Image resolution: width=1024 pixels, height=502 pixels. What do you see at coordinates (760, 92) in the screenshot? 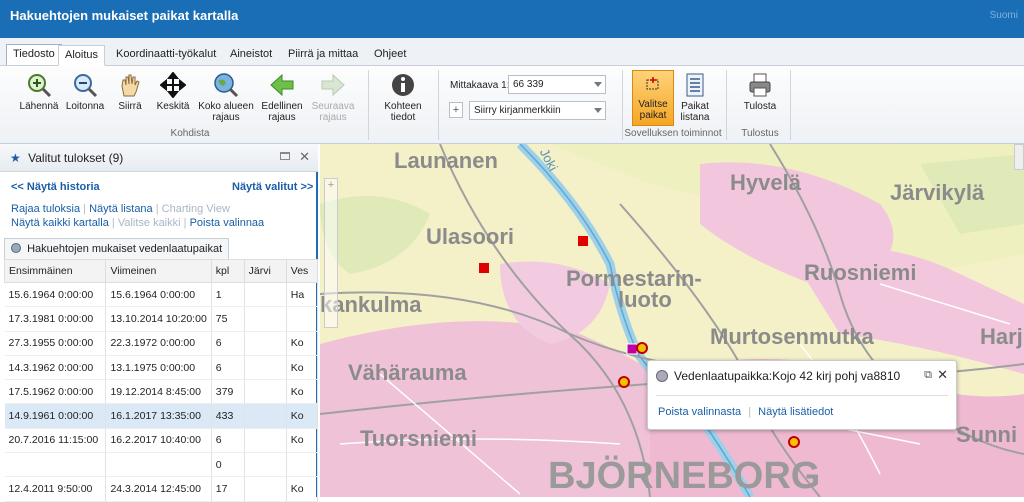
I see `print-button: Tulosta` at bounding box center [760, 92].